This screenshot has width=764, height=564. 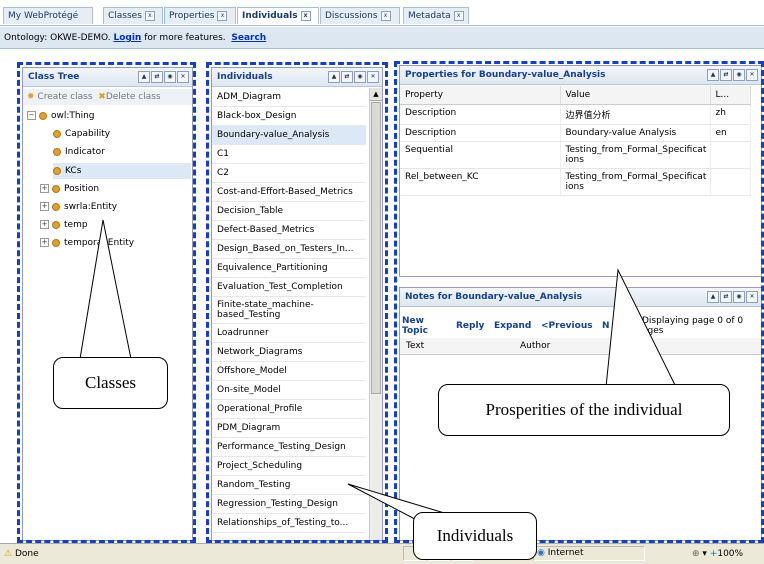 I want to click on classes-callout: Classes, so click(x=110, y=383).